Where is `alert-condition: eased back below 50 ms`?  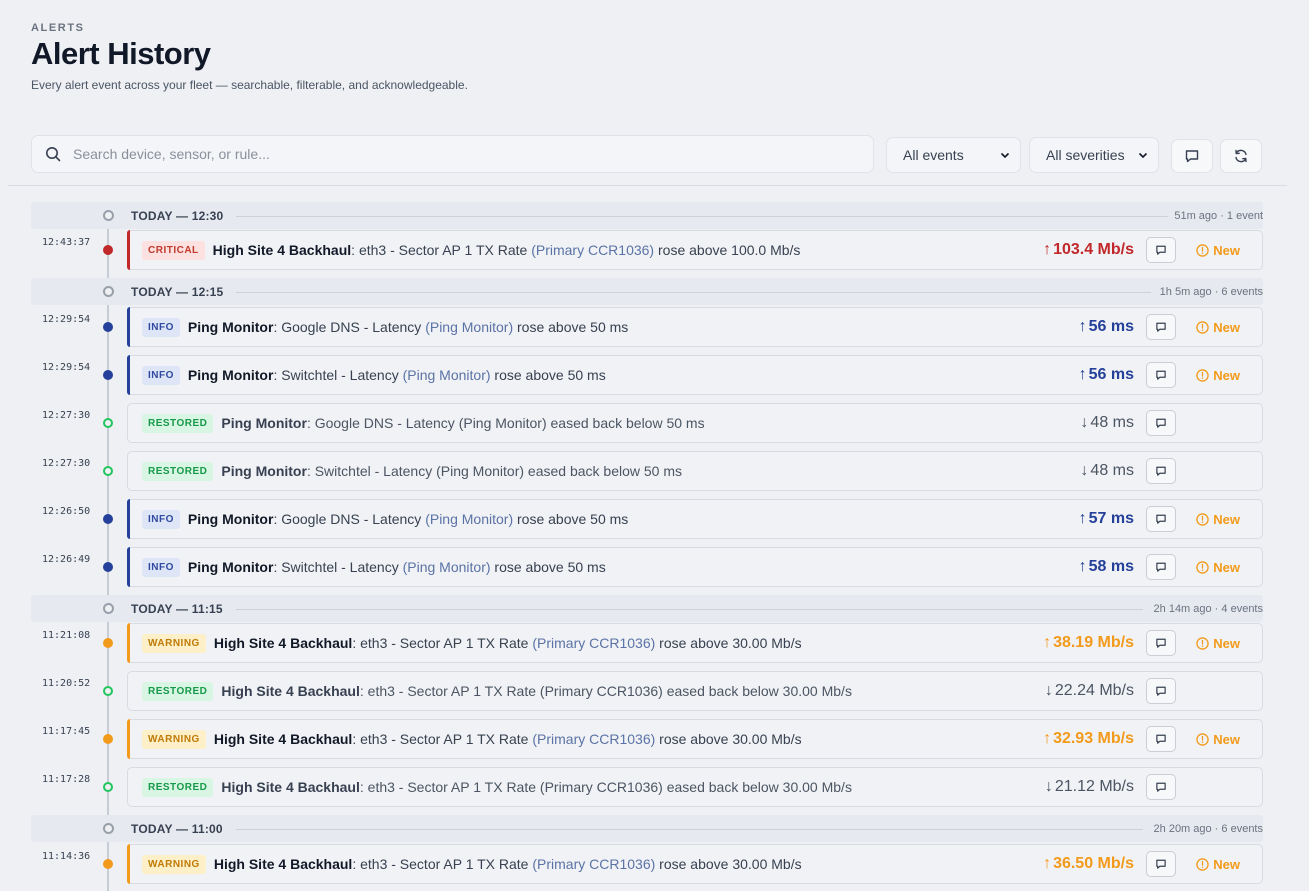
alert-condition: eased back below 50 ms is located at coordinates (605, 471).